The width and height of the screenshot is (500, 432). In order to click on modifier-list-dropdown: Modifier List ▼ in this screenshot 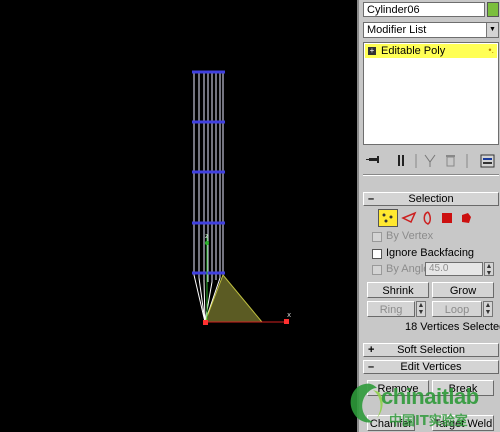, I will do `click(431, 30)`.